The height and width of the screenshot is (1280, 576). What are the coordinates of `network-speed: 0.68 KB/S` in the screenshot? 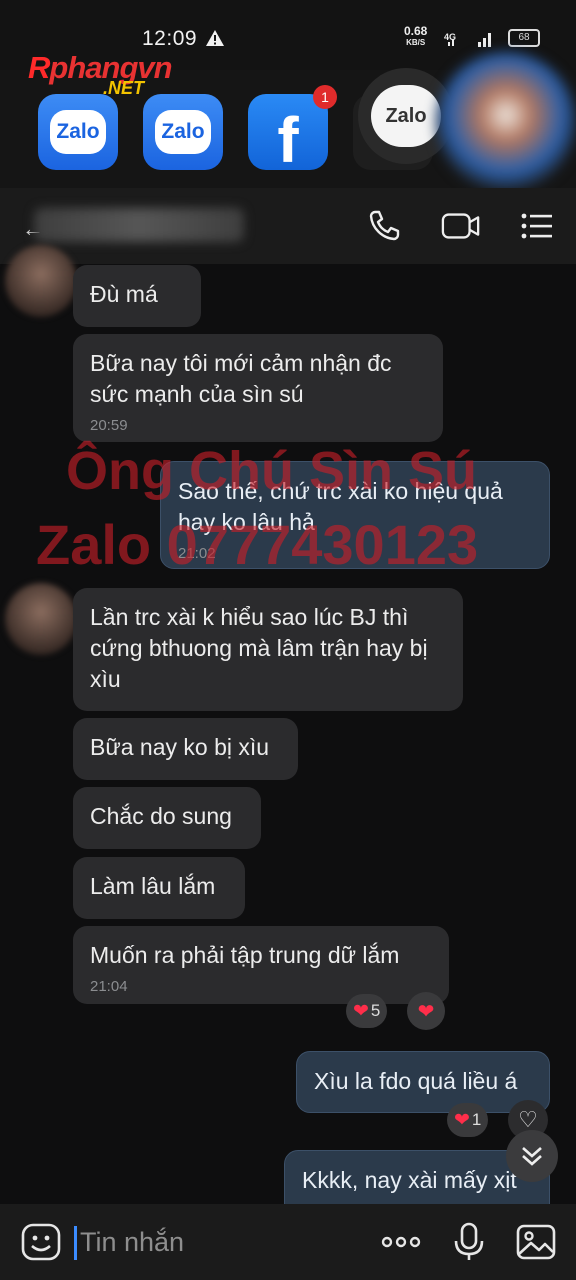 It's located at (416, 36).